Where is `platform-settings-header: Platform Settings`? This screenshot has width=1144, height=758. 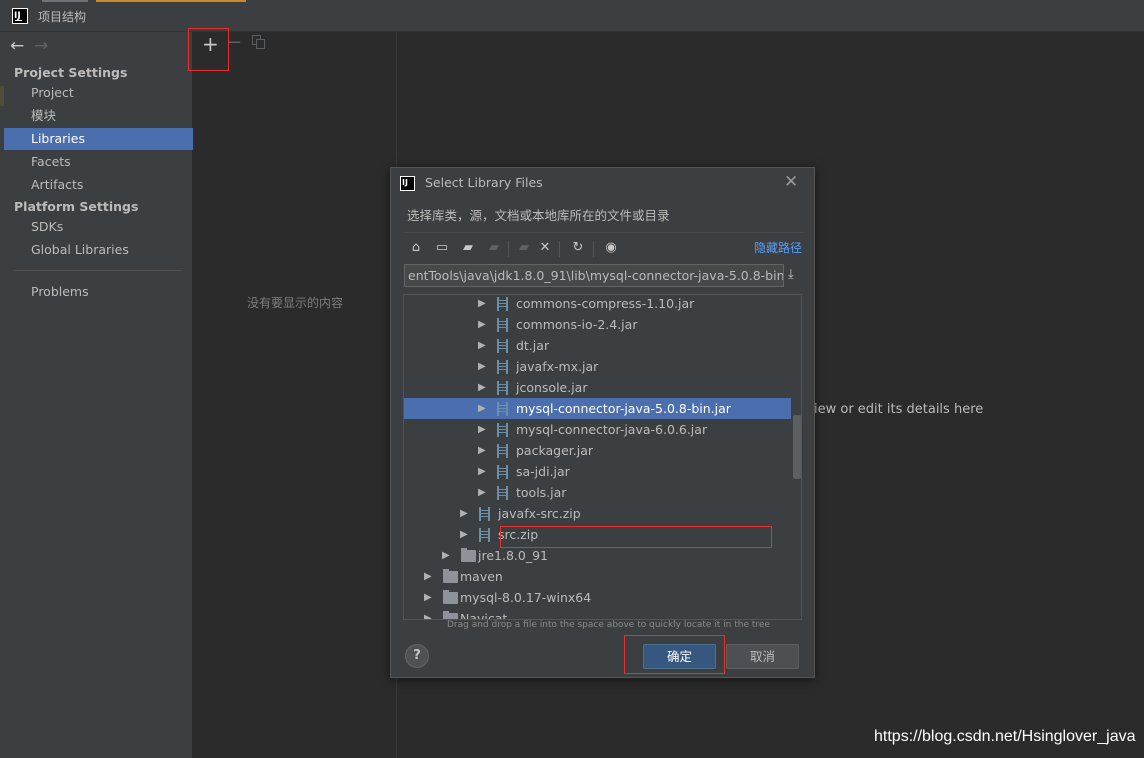 platform-settings-header: Platform Settings is located at coordinates (76, 206).